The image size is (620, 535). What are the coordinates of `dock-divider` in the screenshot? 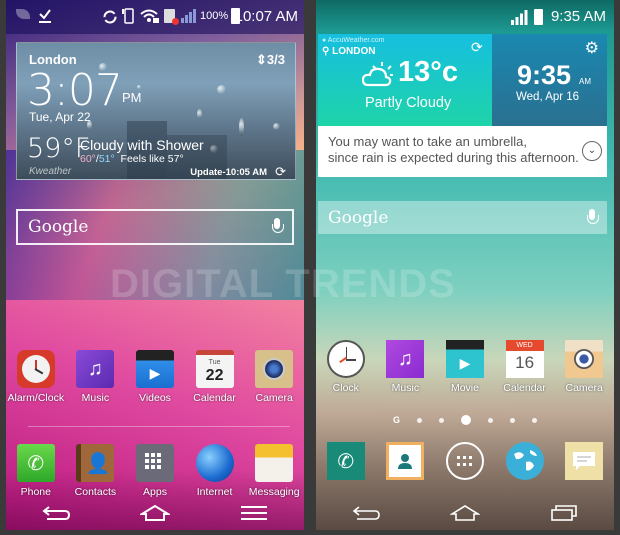 It's located at (159, 426).